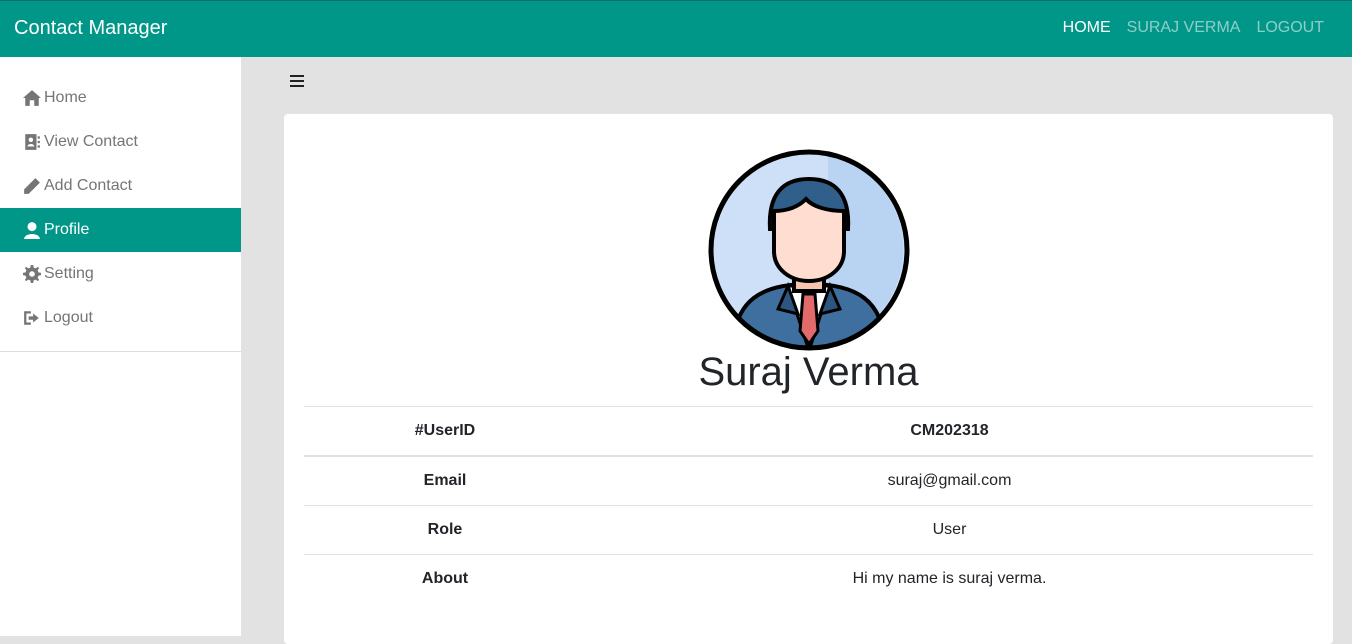 This screenshot has width=1352, height=644. I want to click on sign-out-icon, so click(31, 318).